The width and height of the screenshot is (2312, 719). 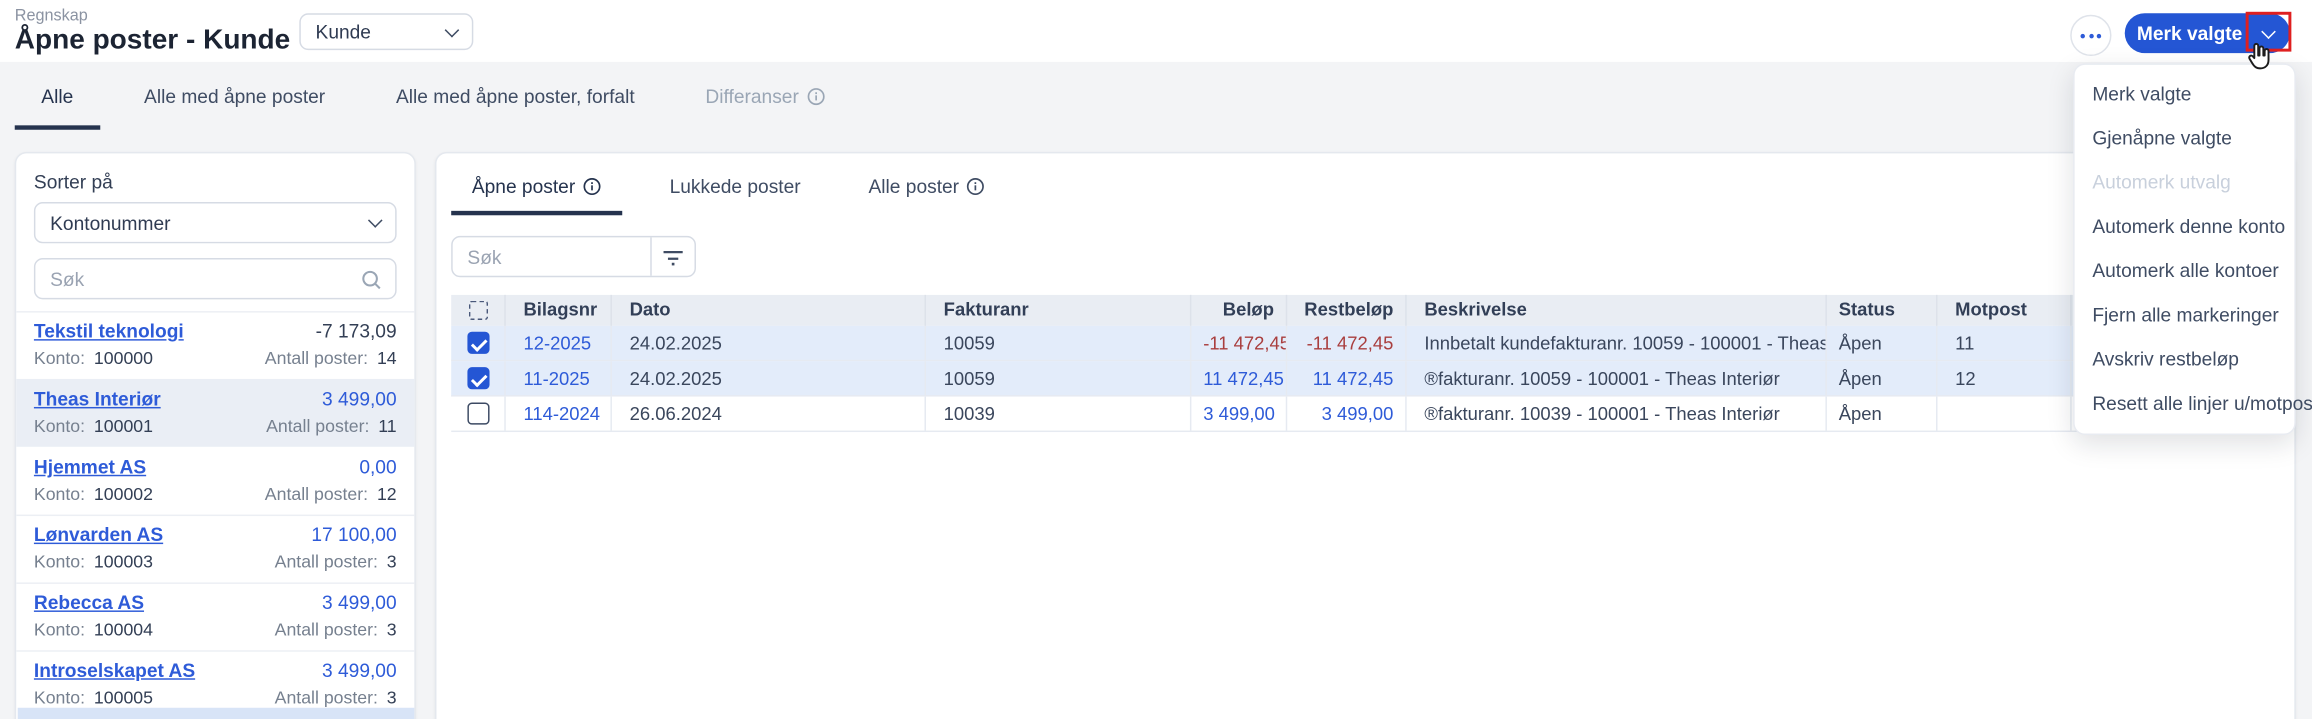 What do you see at coordinates (769, 310) in the screenshot?
I see `col-dato: Dato` at bounding box center [769, 310].